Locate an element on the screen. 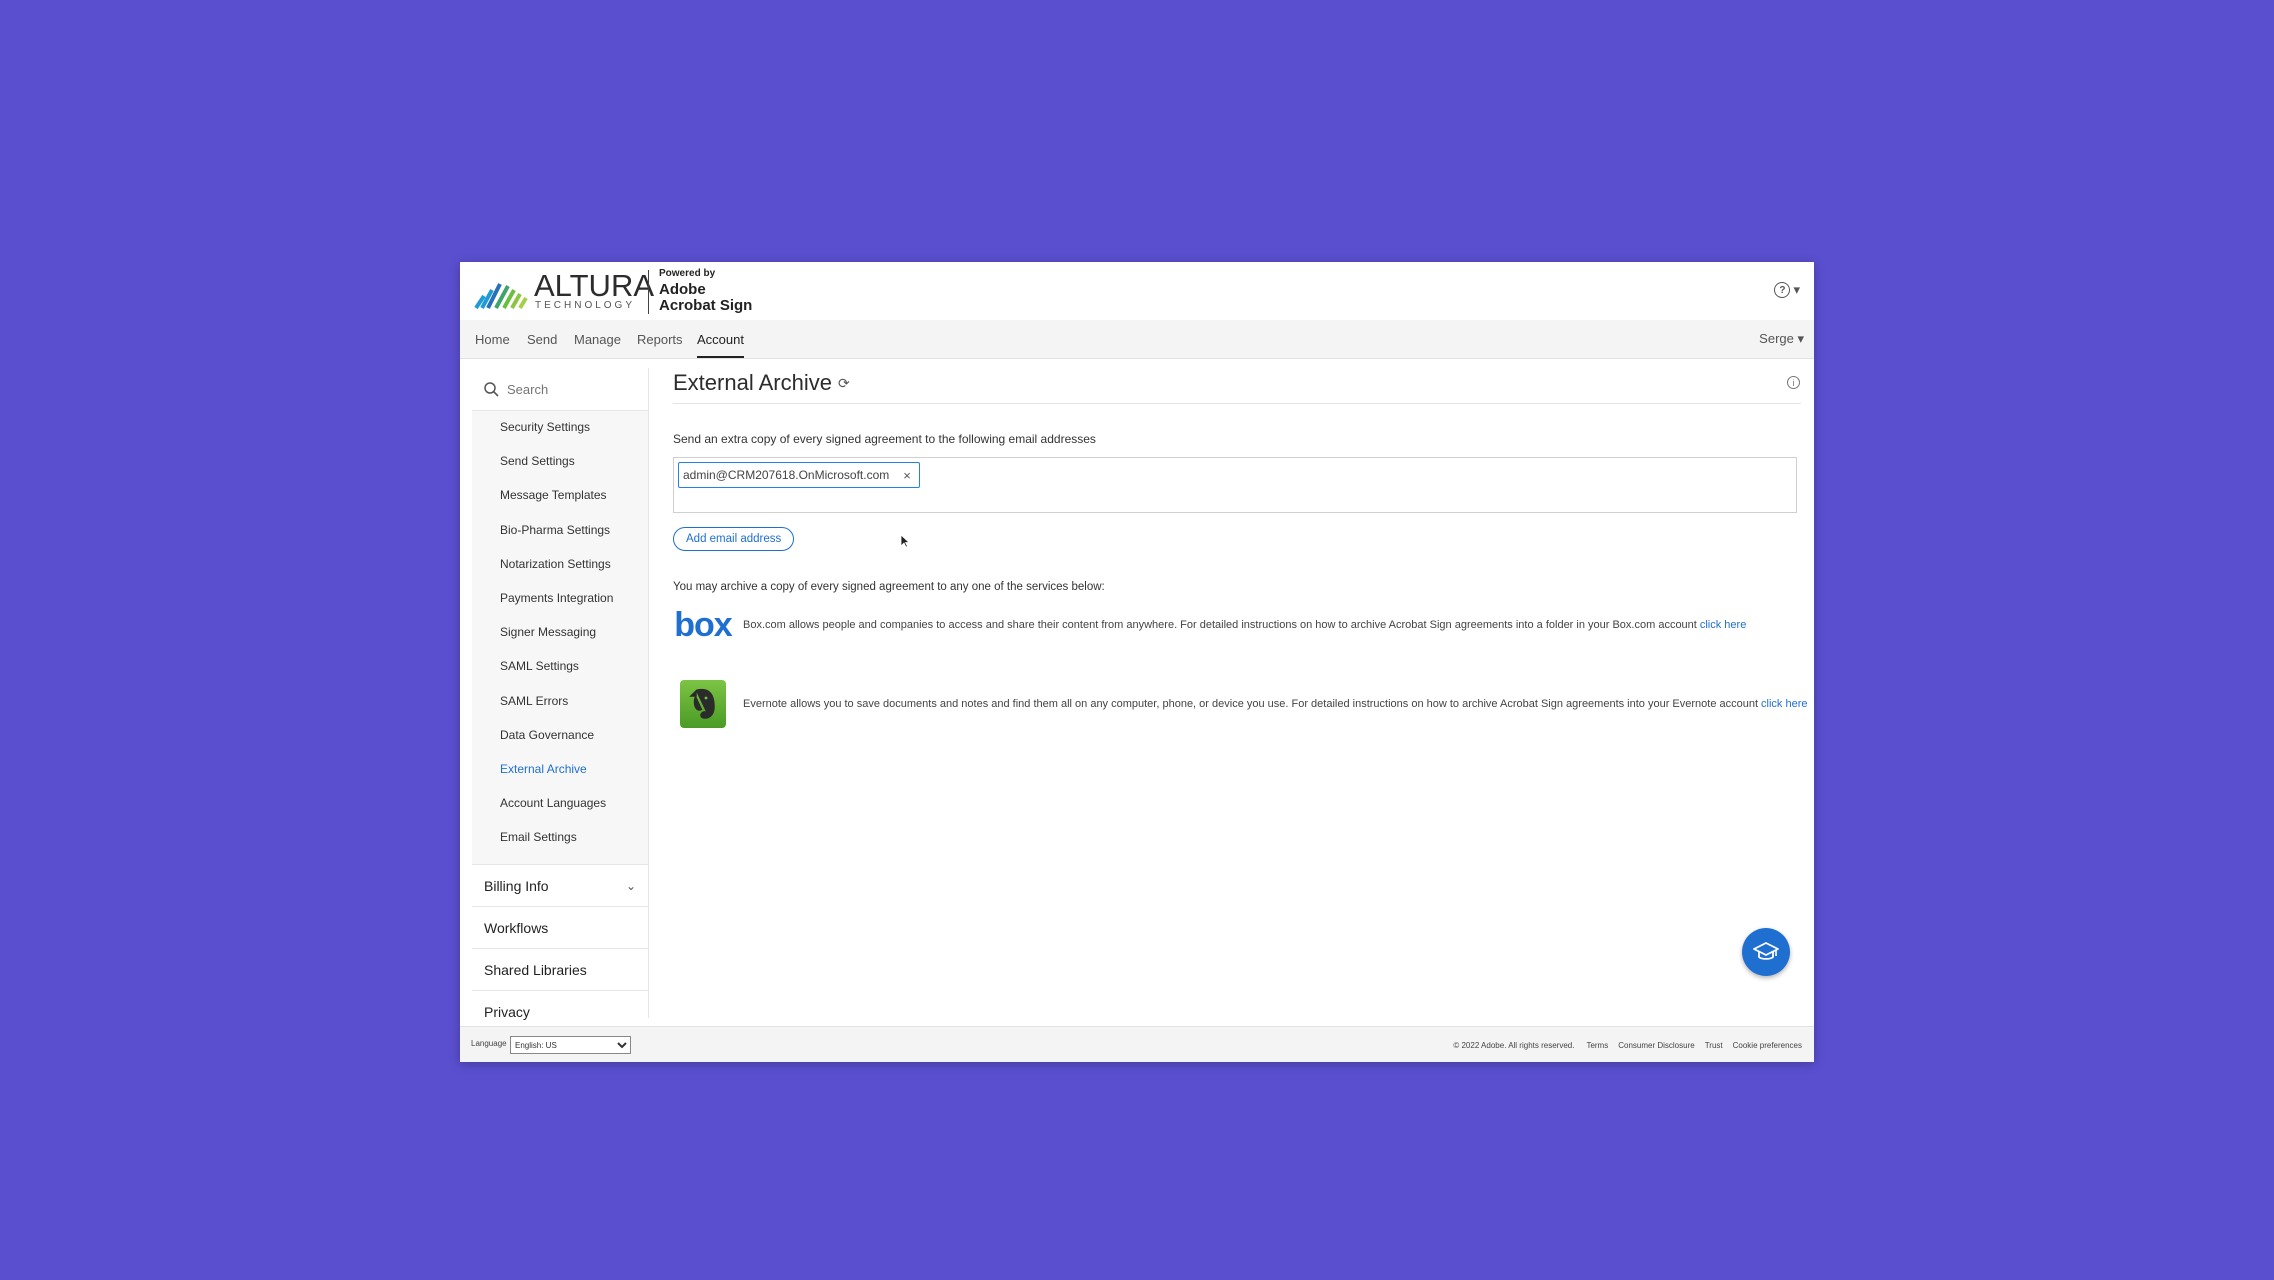  sidebar-item-signer-messaging: Signer Messaging is located at coordinates (560, 632).